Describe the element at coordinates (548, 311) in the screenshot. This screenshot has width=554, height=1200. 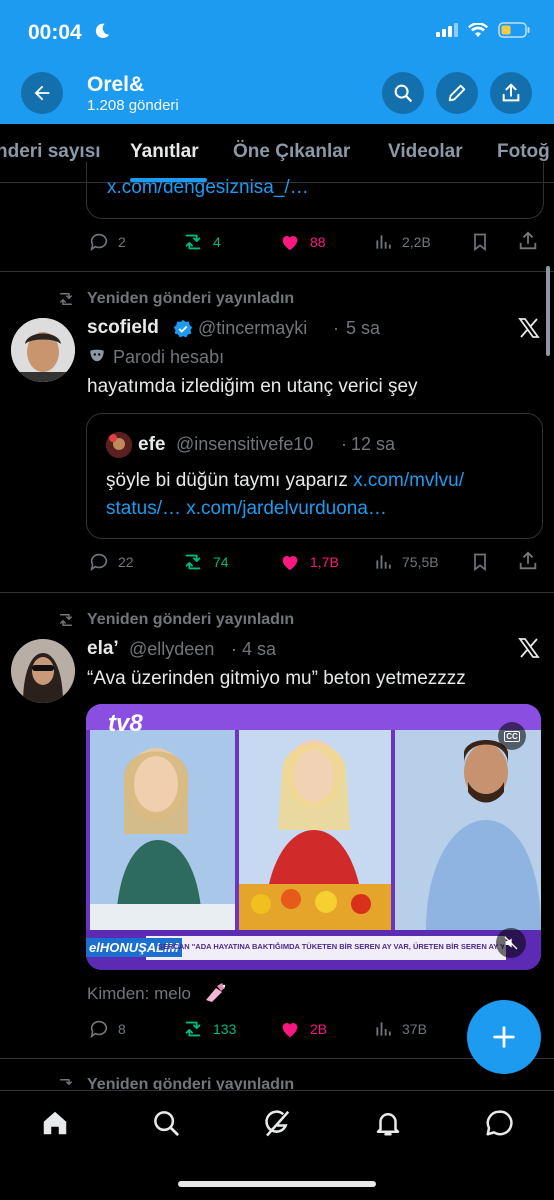
I see `scrollbar` at that location.